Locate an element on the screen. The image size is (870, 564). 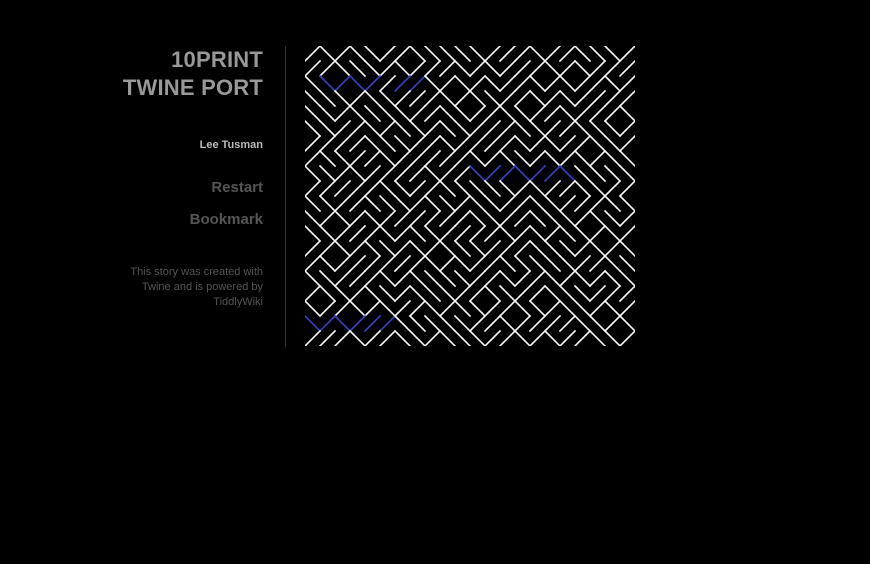
bookmark-link: Bookmark is located at coordinates (176, 220).